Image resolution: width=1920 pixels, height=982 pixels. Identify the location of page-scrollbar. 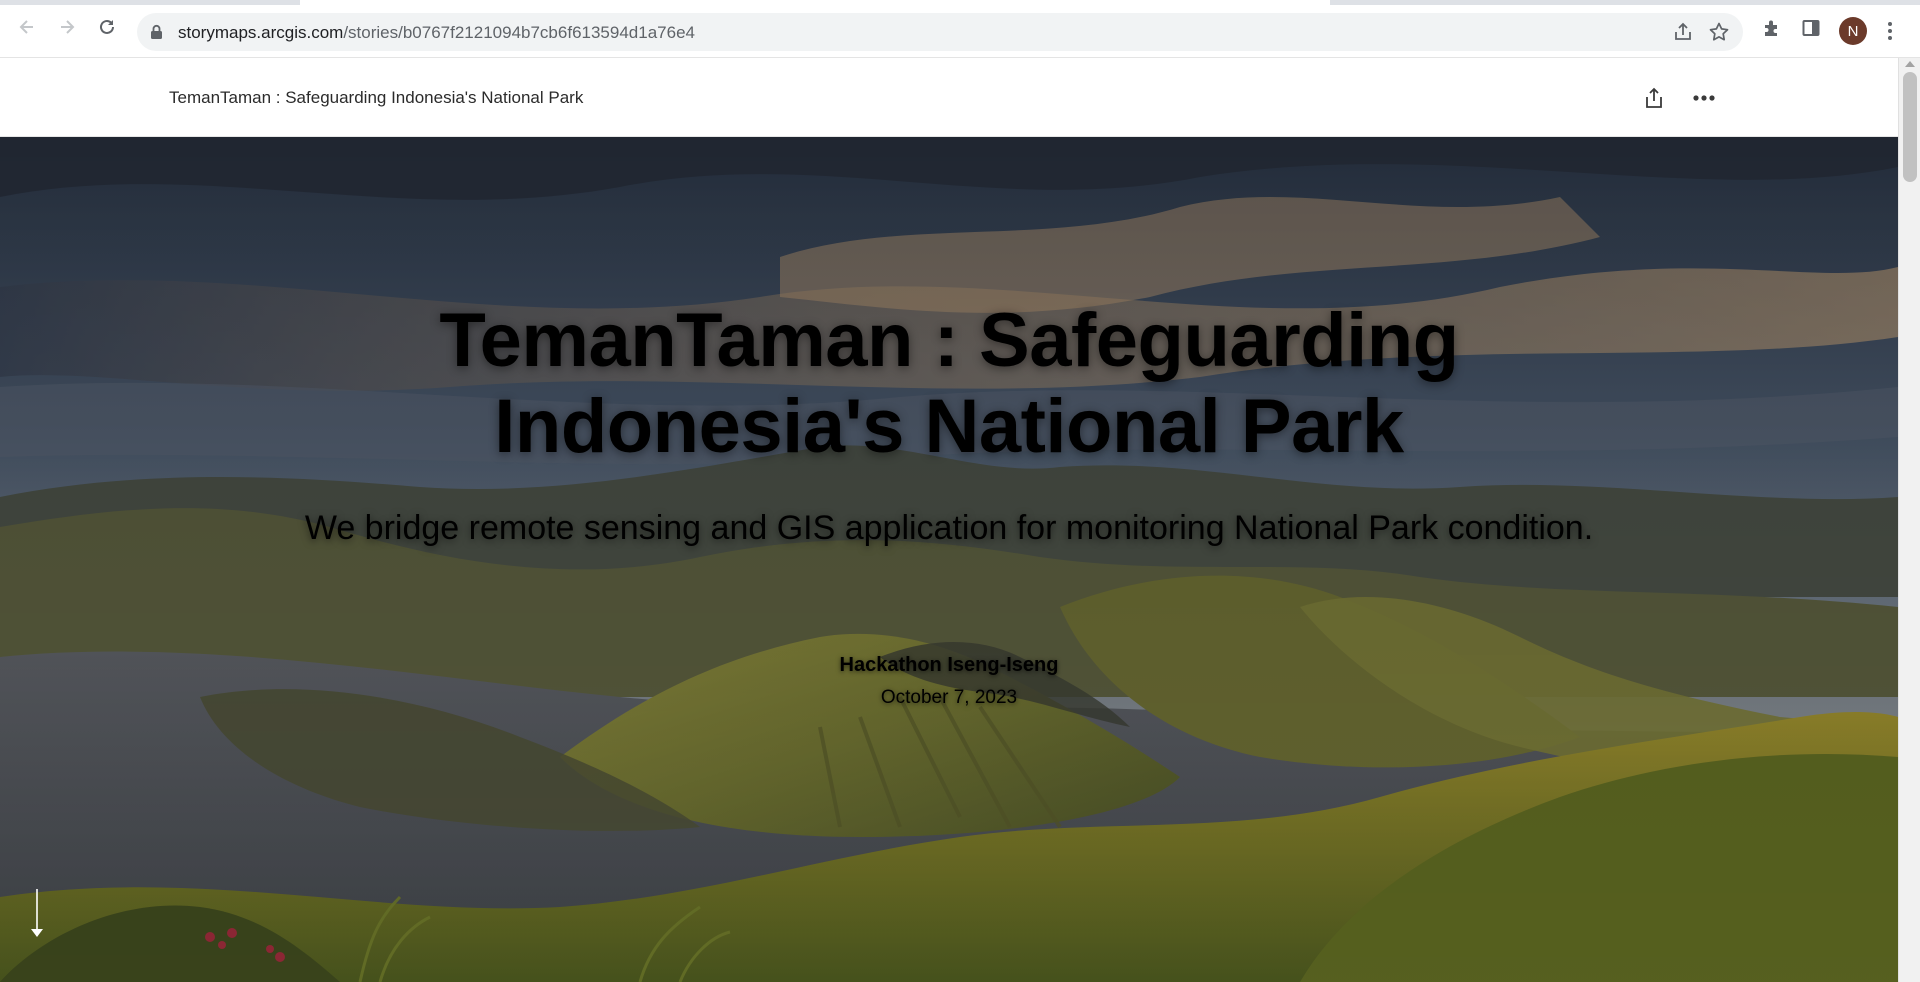
(1909, 520).